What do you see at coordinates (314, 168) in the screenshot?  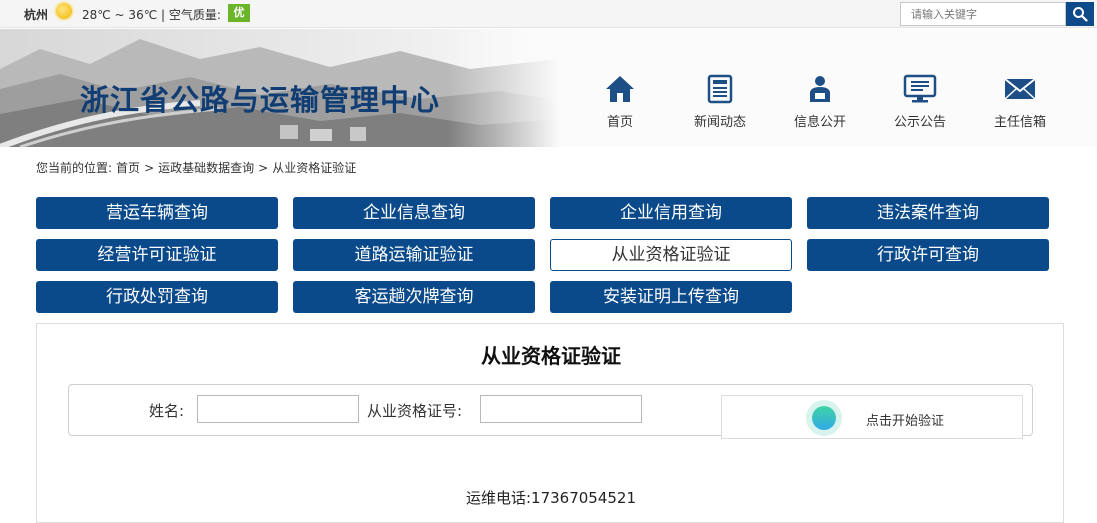 I see `breadcrumb-current: 从业资格证验证` at bounding box center [314, 168].